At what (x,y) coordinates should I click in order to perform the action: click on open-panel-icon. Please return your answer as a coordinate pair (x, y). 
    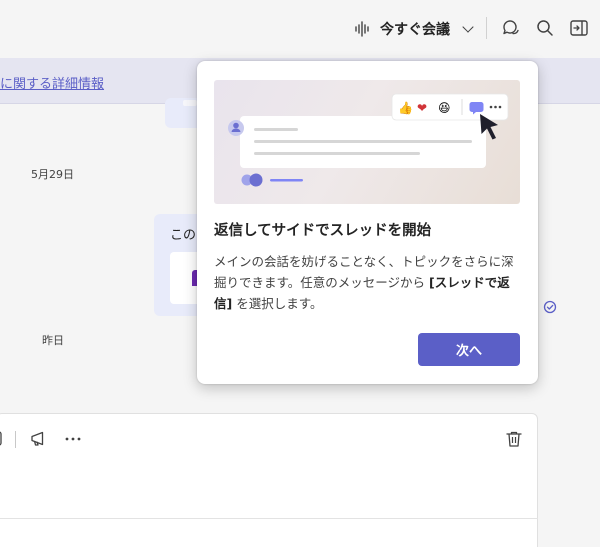
    Looking at the image, I should click on (579, 28).